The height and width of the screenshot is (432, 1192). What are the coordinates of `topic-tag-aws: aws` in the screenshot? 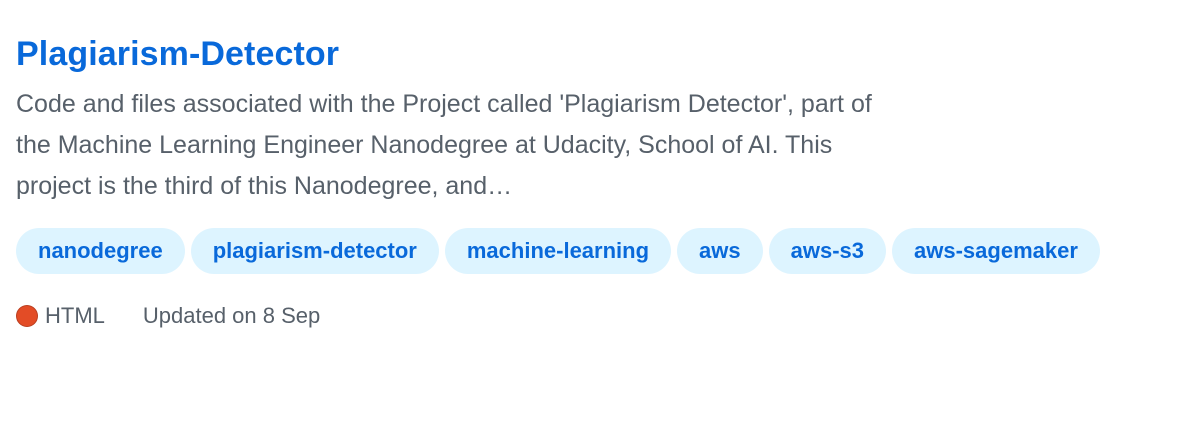 It's located at (720, 251).